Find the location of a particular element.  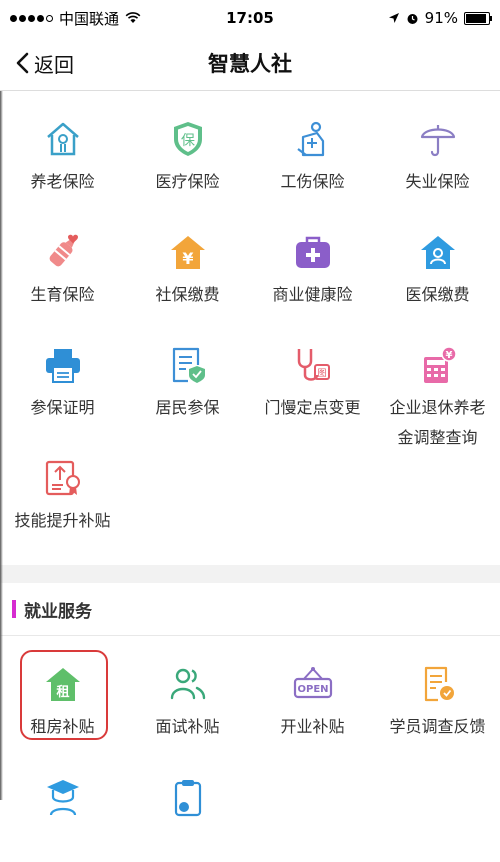

service-label: 工伤保险 is located at coordinates (312, 181).